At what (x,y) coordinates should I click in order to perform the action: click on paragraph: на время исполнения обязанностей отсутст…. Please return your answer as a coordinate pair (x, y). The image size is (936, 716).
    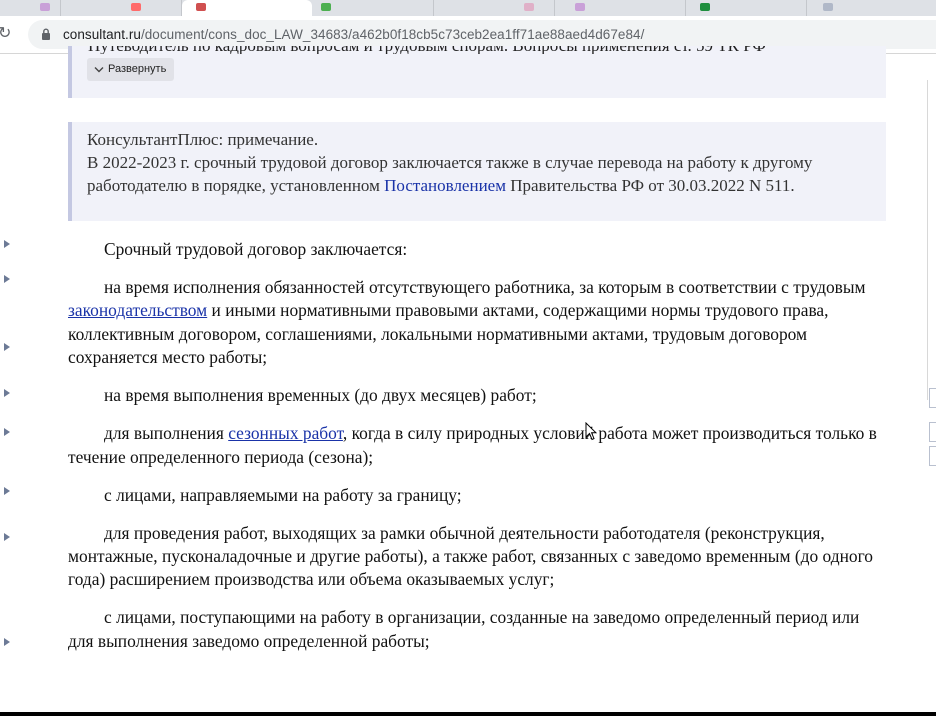
    Looking at the image, I should click on (478, 323).